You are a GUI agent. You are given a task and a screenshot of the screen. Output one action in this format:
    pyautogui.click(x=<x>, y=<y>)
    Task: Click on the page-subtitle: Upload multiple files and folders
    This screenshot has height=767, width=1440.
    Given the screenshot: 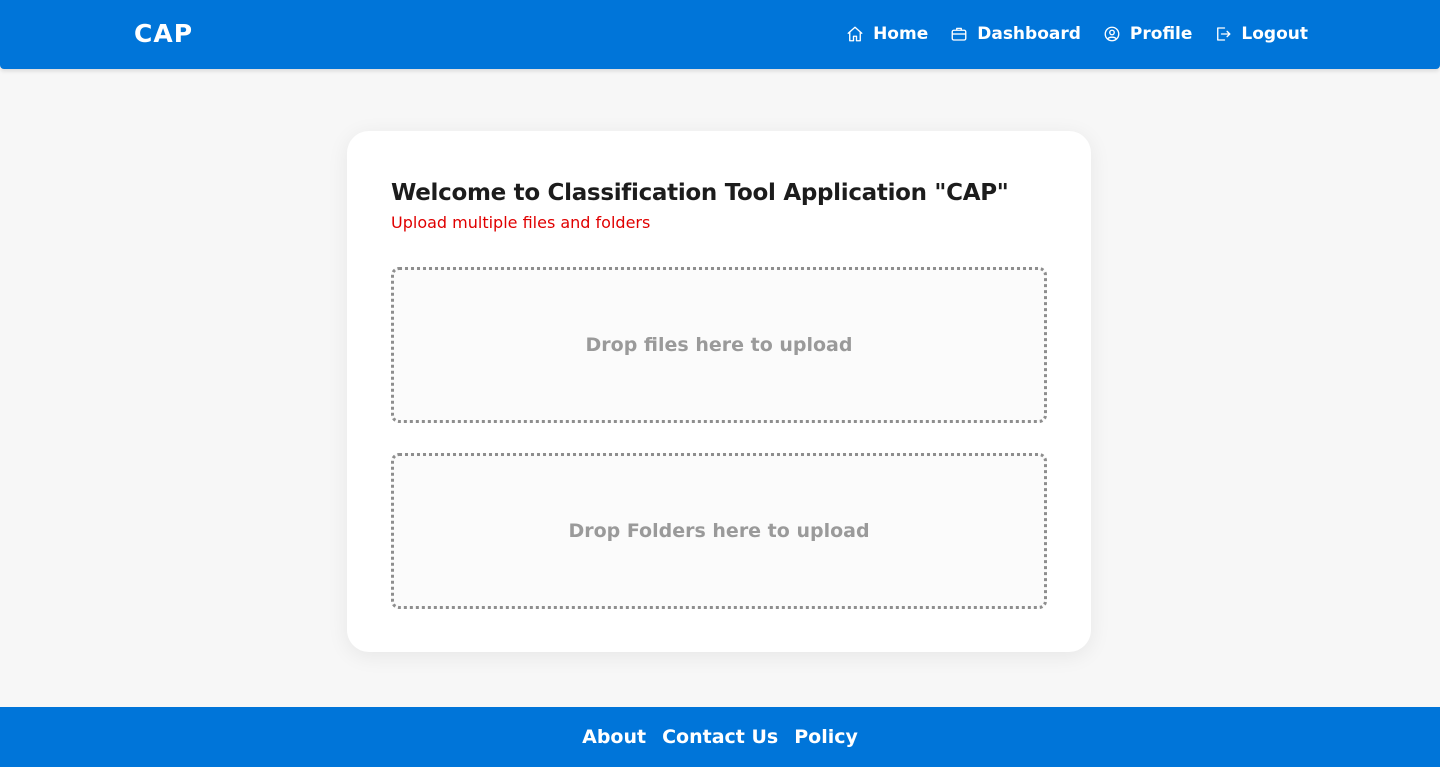 What is the action you would take?
    pyautogui.click(x=521, y=222)
    